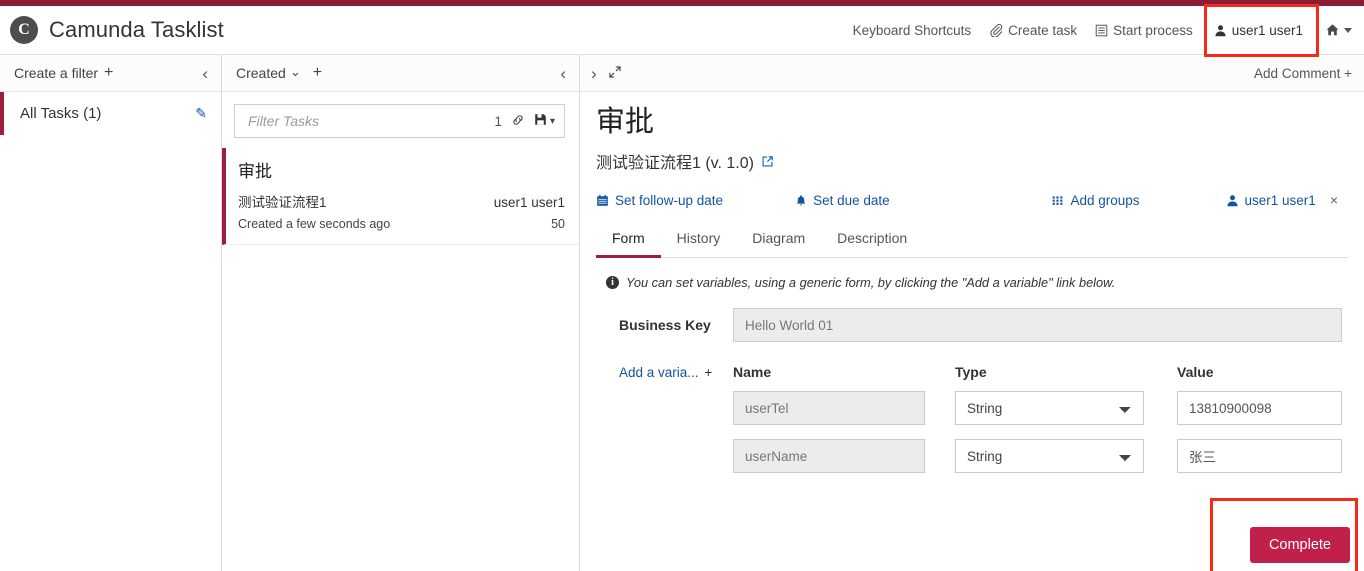 The image size is (1364, 571). I want to click on collapse-tasks-icon: ‹, so click(563, 73).